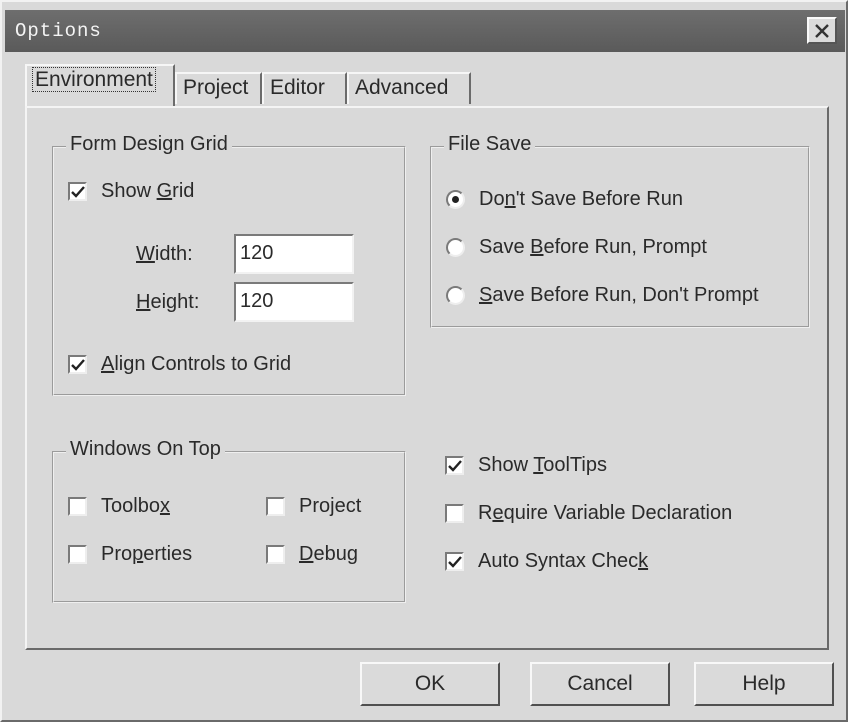 This screenshot has width=848, height=722. I want to click on cancel-button: Cancel, so click(600, 684).